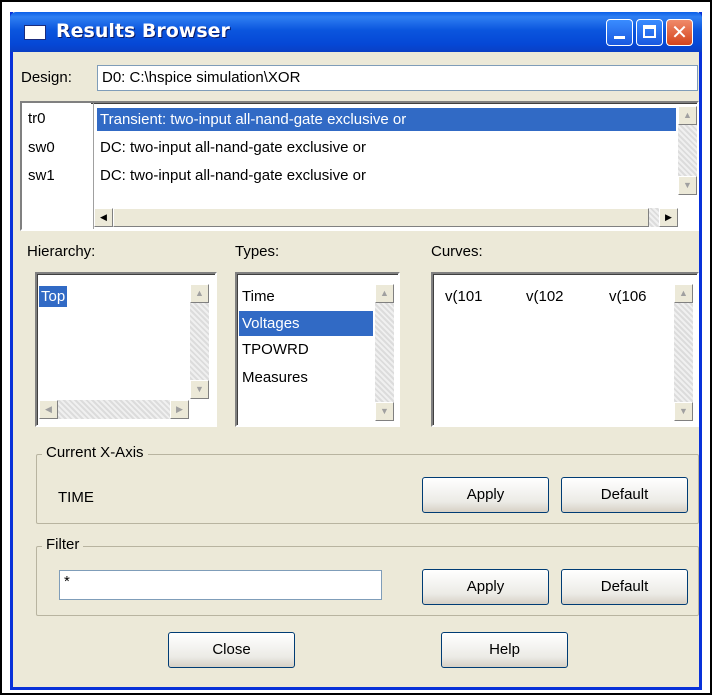  What do you see at coordinates (199, 341) in the screenshot?
I see `hierarchy-vertical-scrollbar: ▲ ▼` at bounding box center [199, 341].